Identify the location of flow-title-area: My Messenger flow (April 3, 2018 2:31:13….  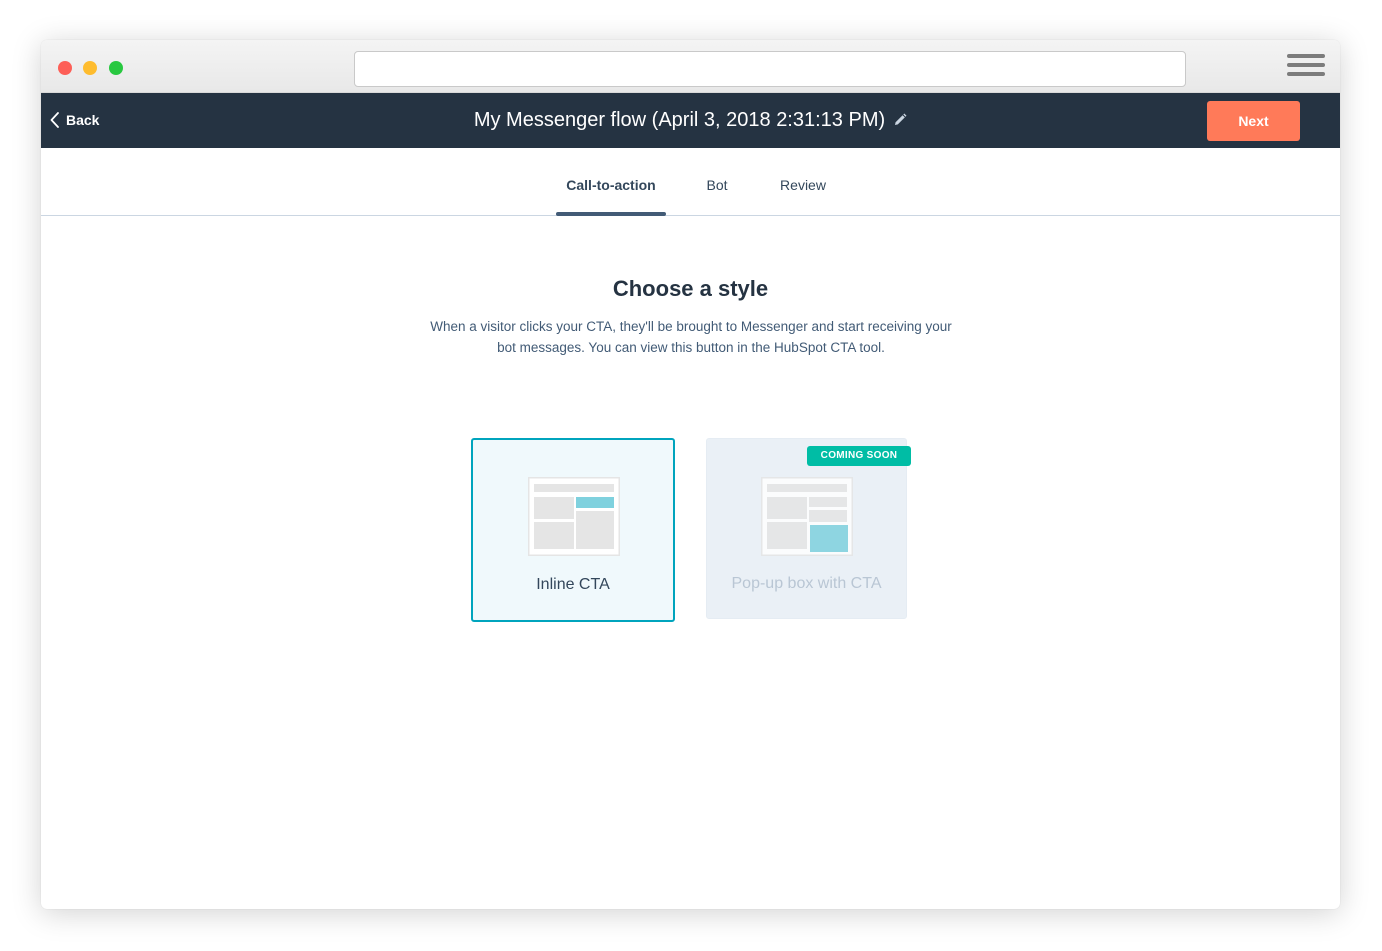
(690, 120).